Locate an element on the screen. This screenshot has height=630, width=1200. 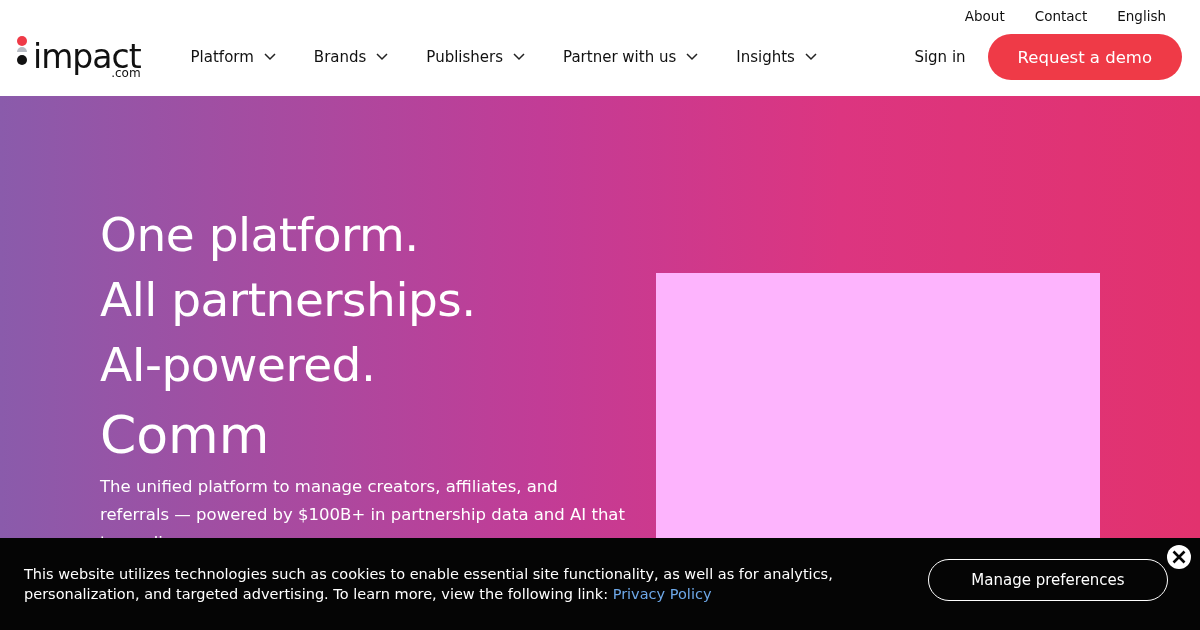
sign-in-link: Sign in is located at coordinates (940, 57).